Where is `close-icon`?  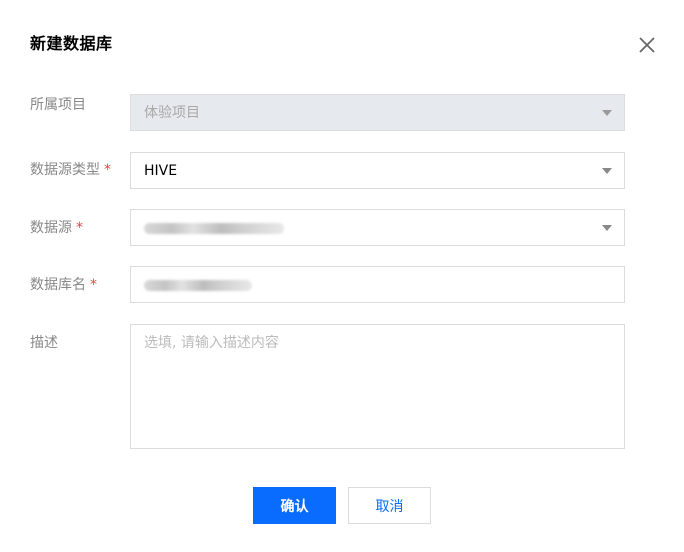 close-icon is located at coordinates (647, 45).